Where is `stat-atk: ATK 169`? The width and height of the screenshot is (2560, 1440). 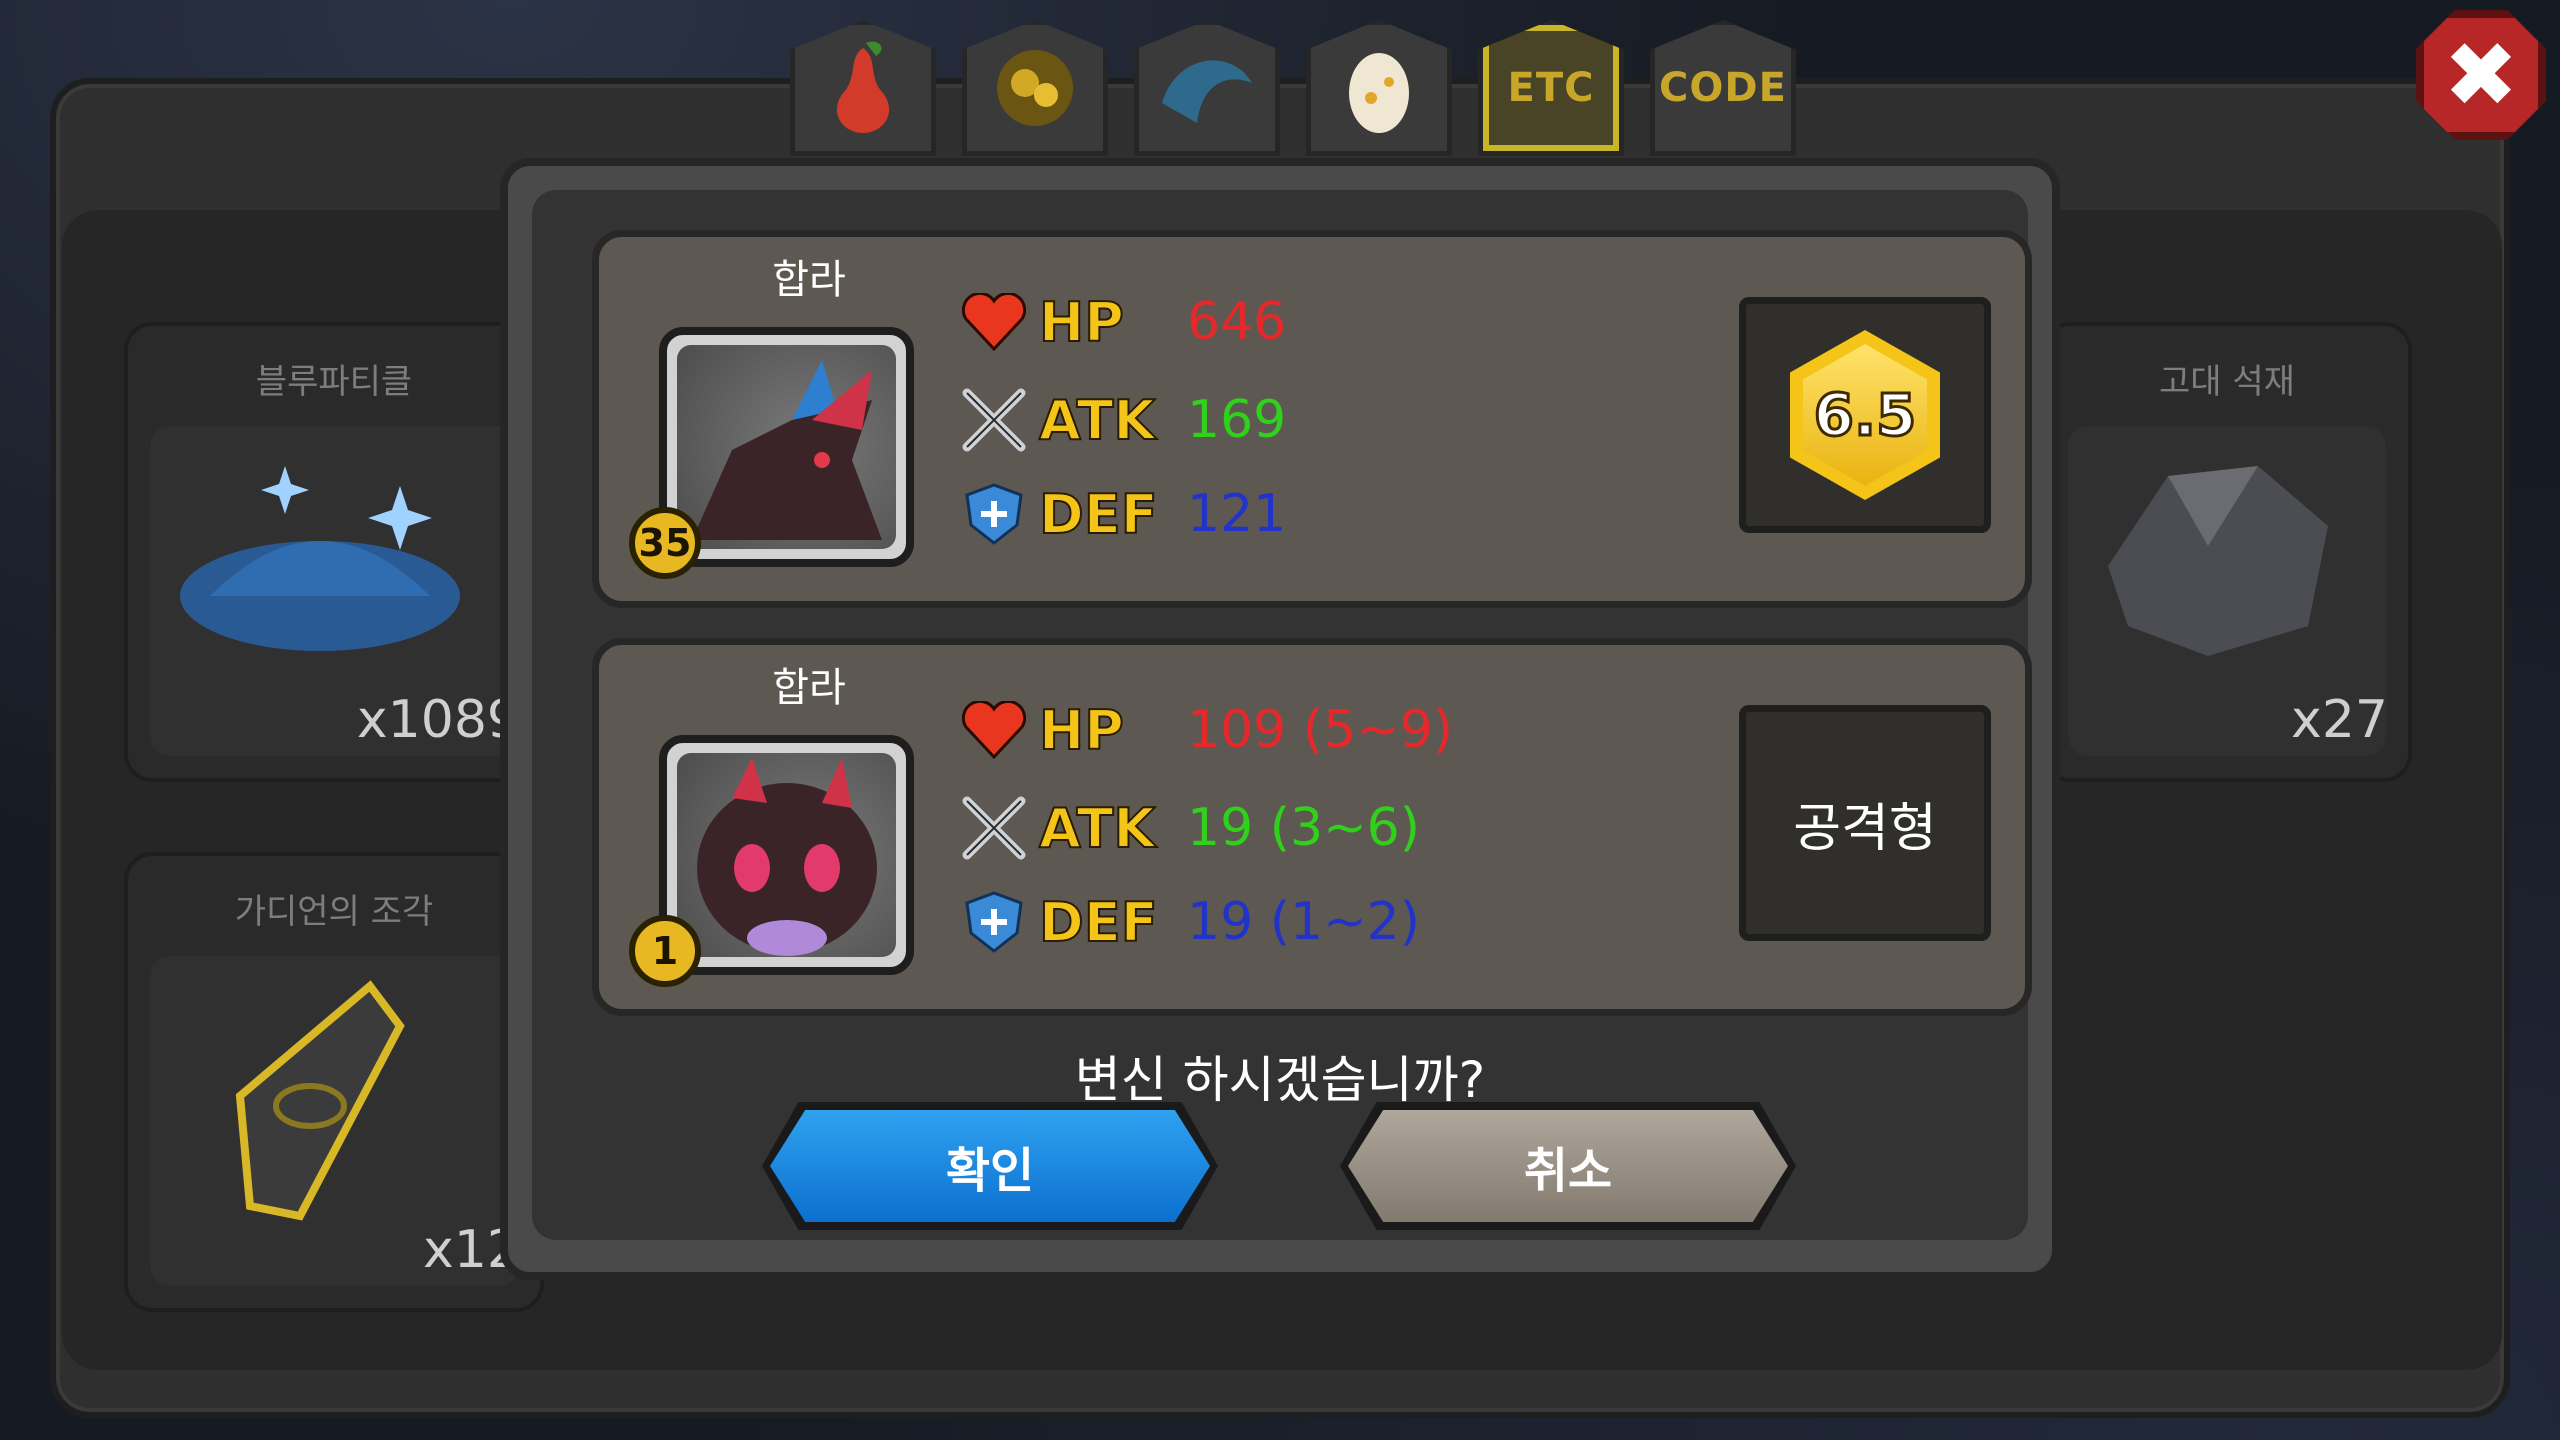
stat-atk: ATK 169 is located at coordinates (1122, 420).